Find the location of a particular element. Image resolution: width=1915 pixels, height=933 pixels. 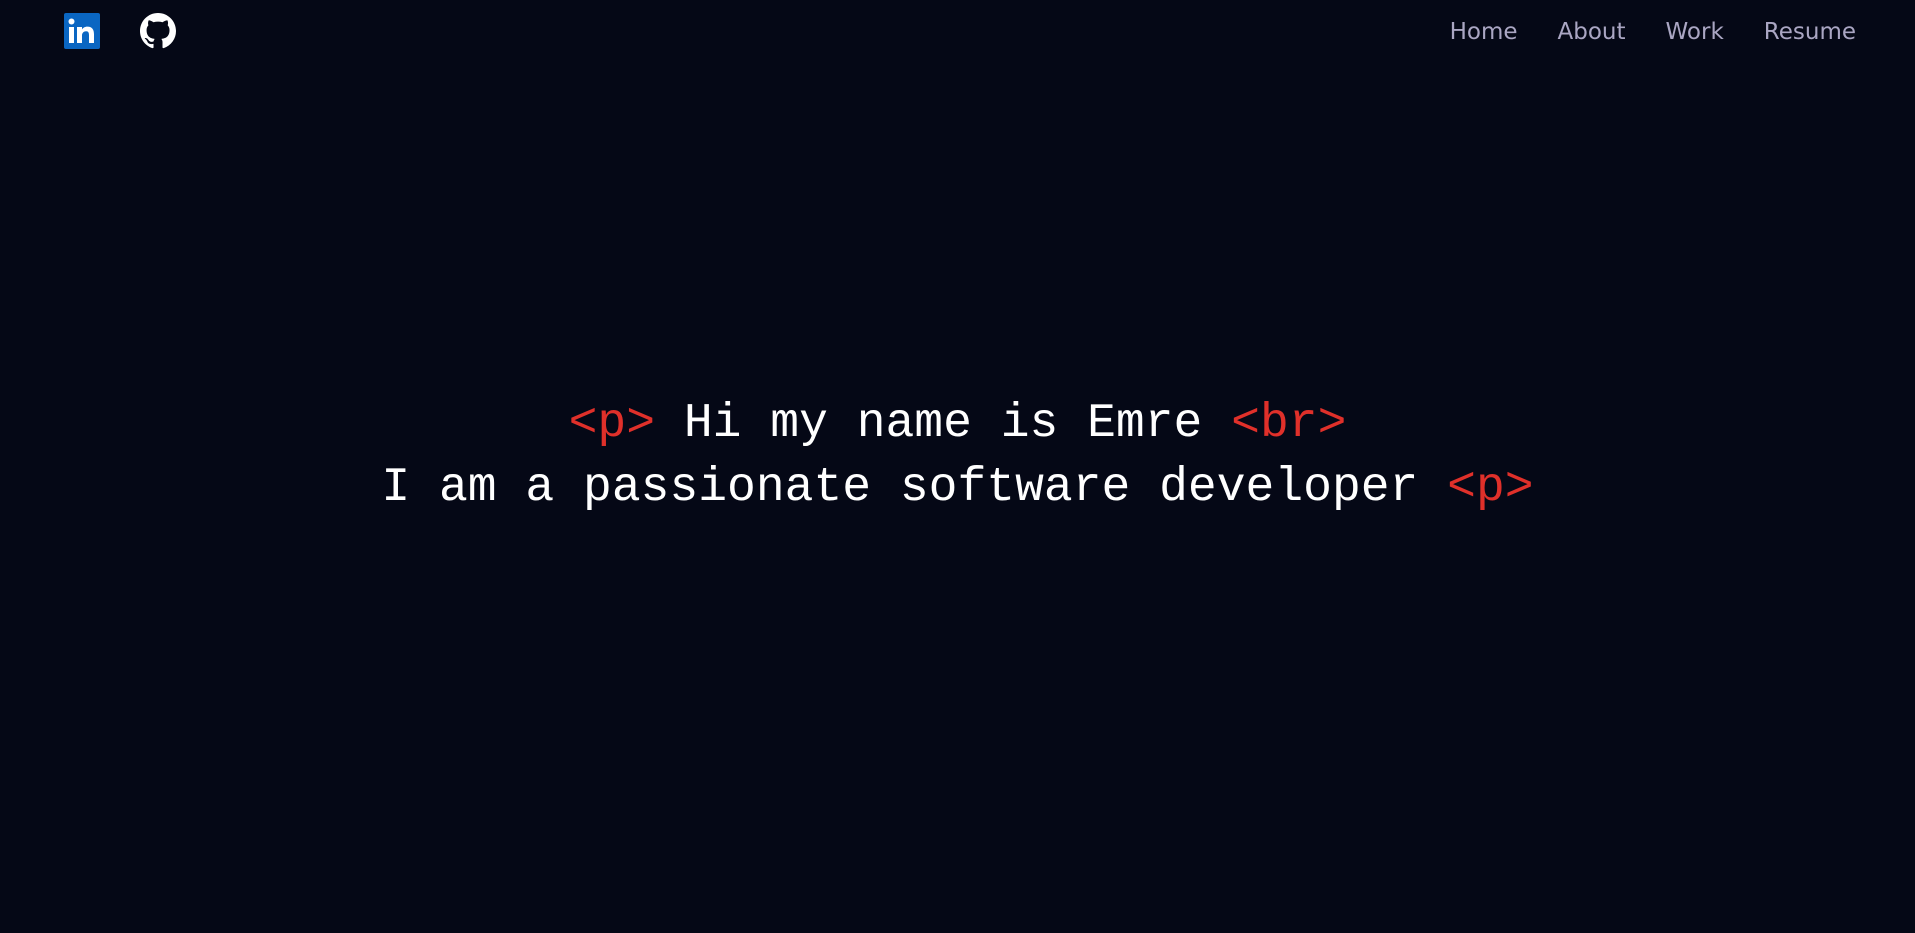

github-icon is located at coordinates (158, 31).